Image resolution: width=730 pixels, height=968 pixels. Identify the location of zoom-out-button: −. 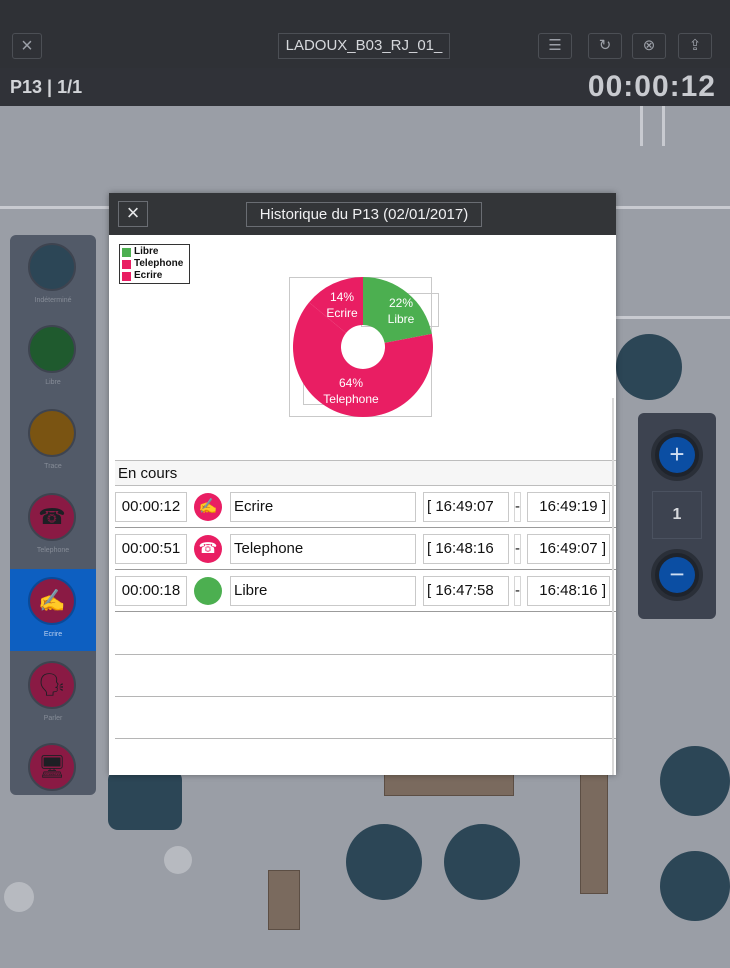
(677, 575).